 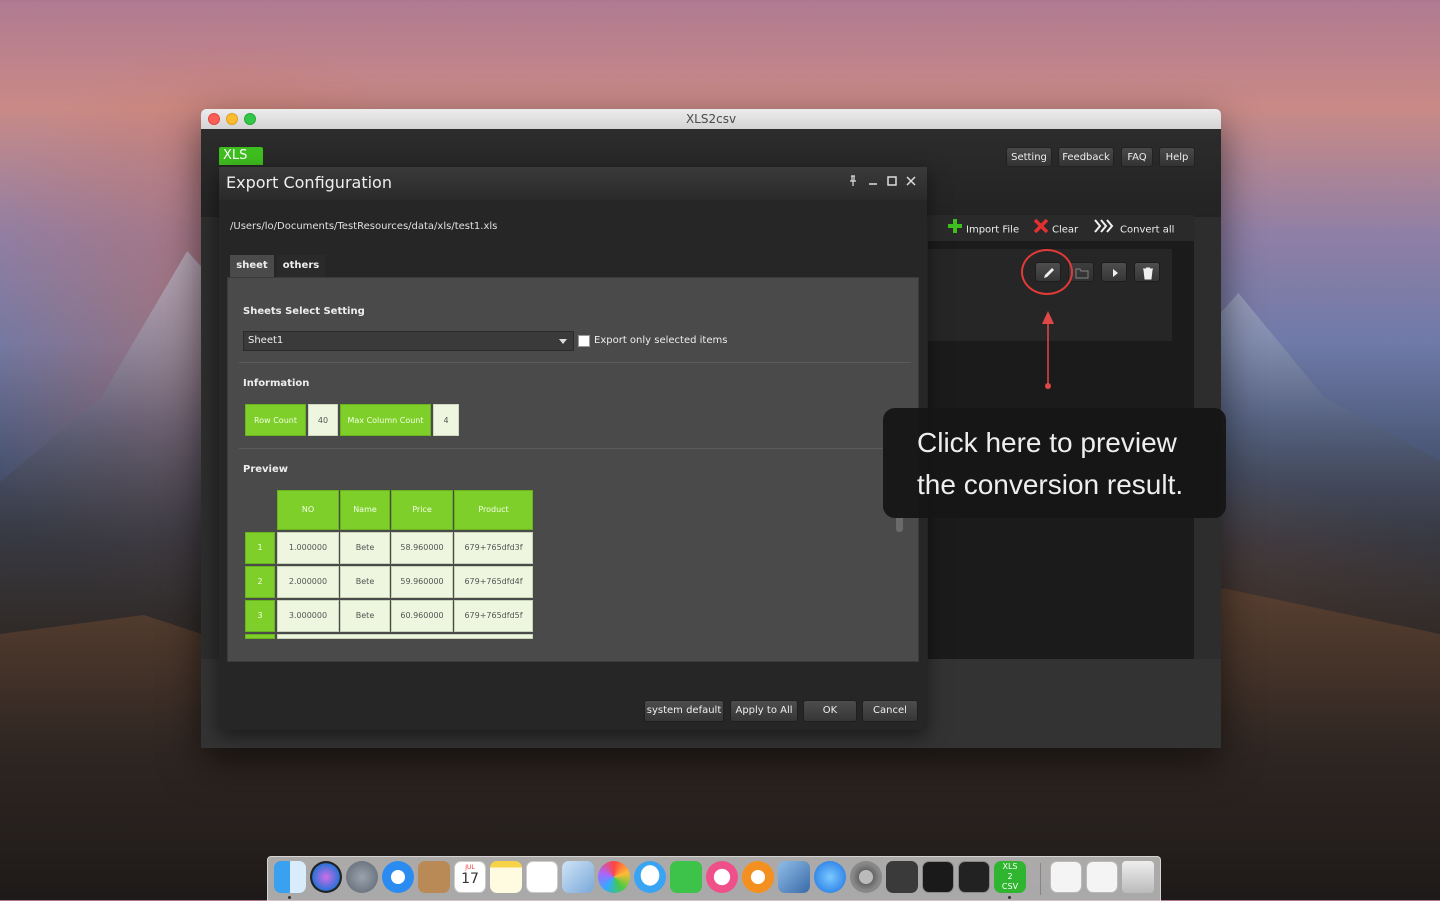 What do you see at coordinates (260, 616) in the screenshot?
I see `row-number: 3` at bounding box center [260, 616].